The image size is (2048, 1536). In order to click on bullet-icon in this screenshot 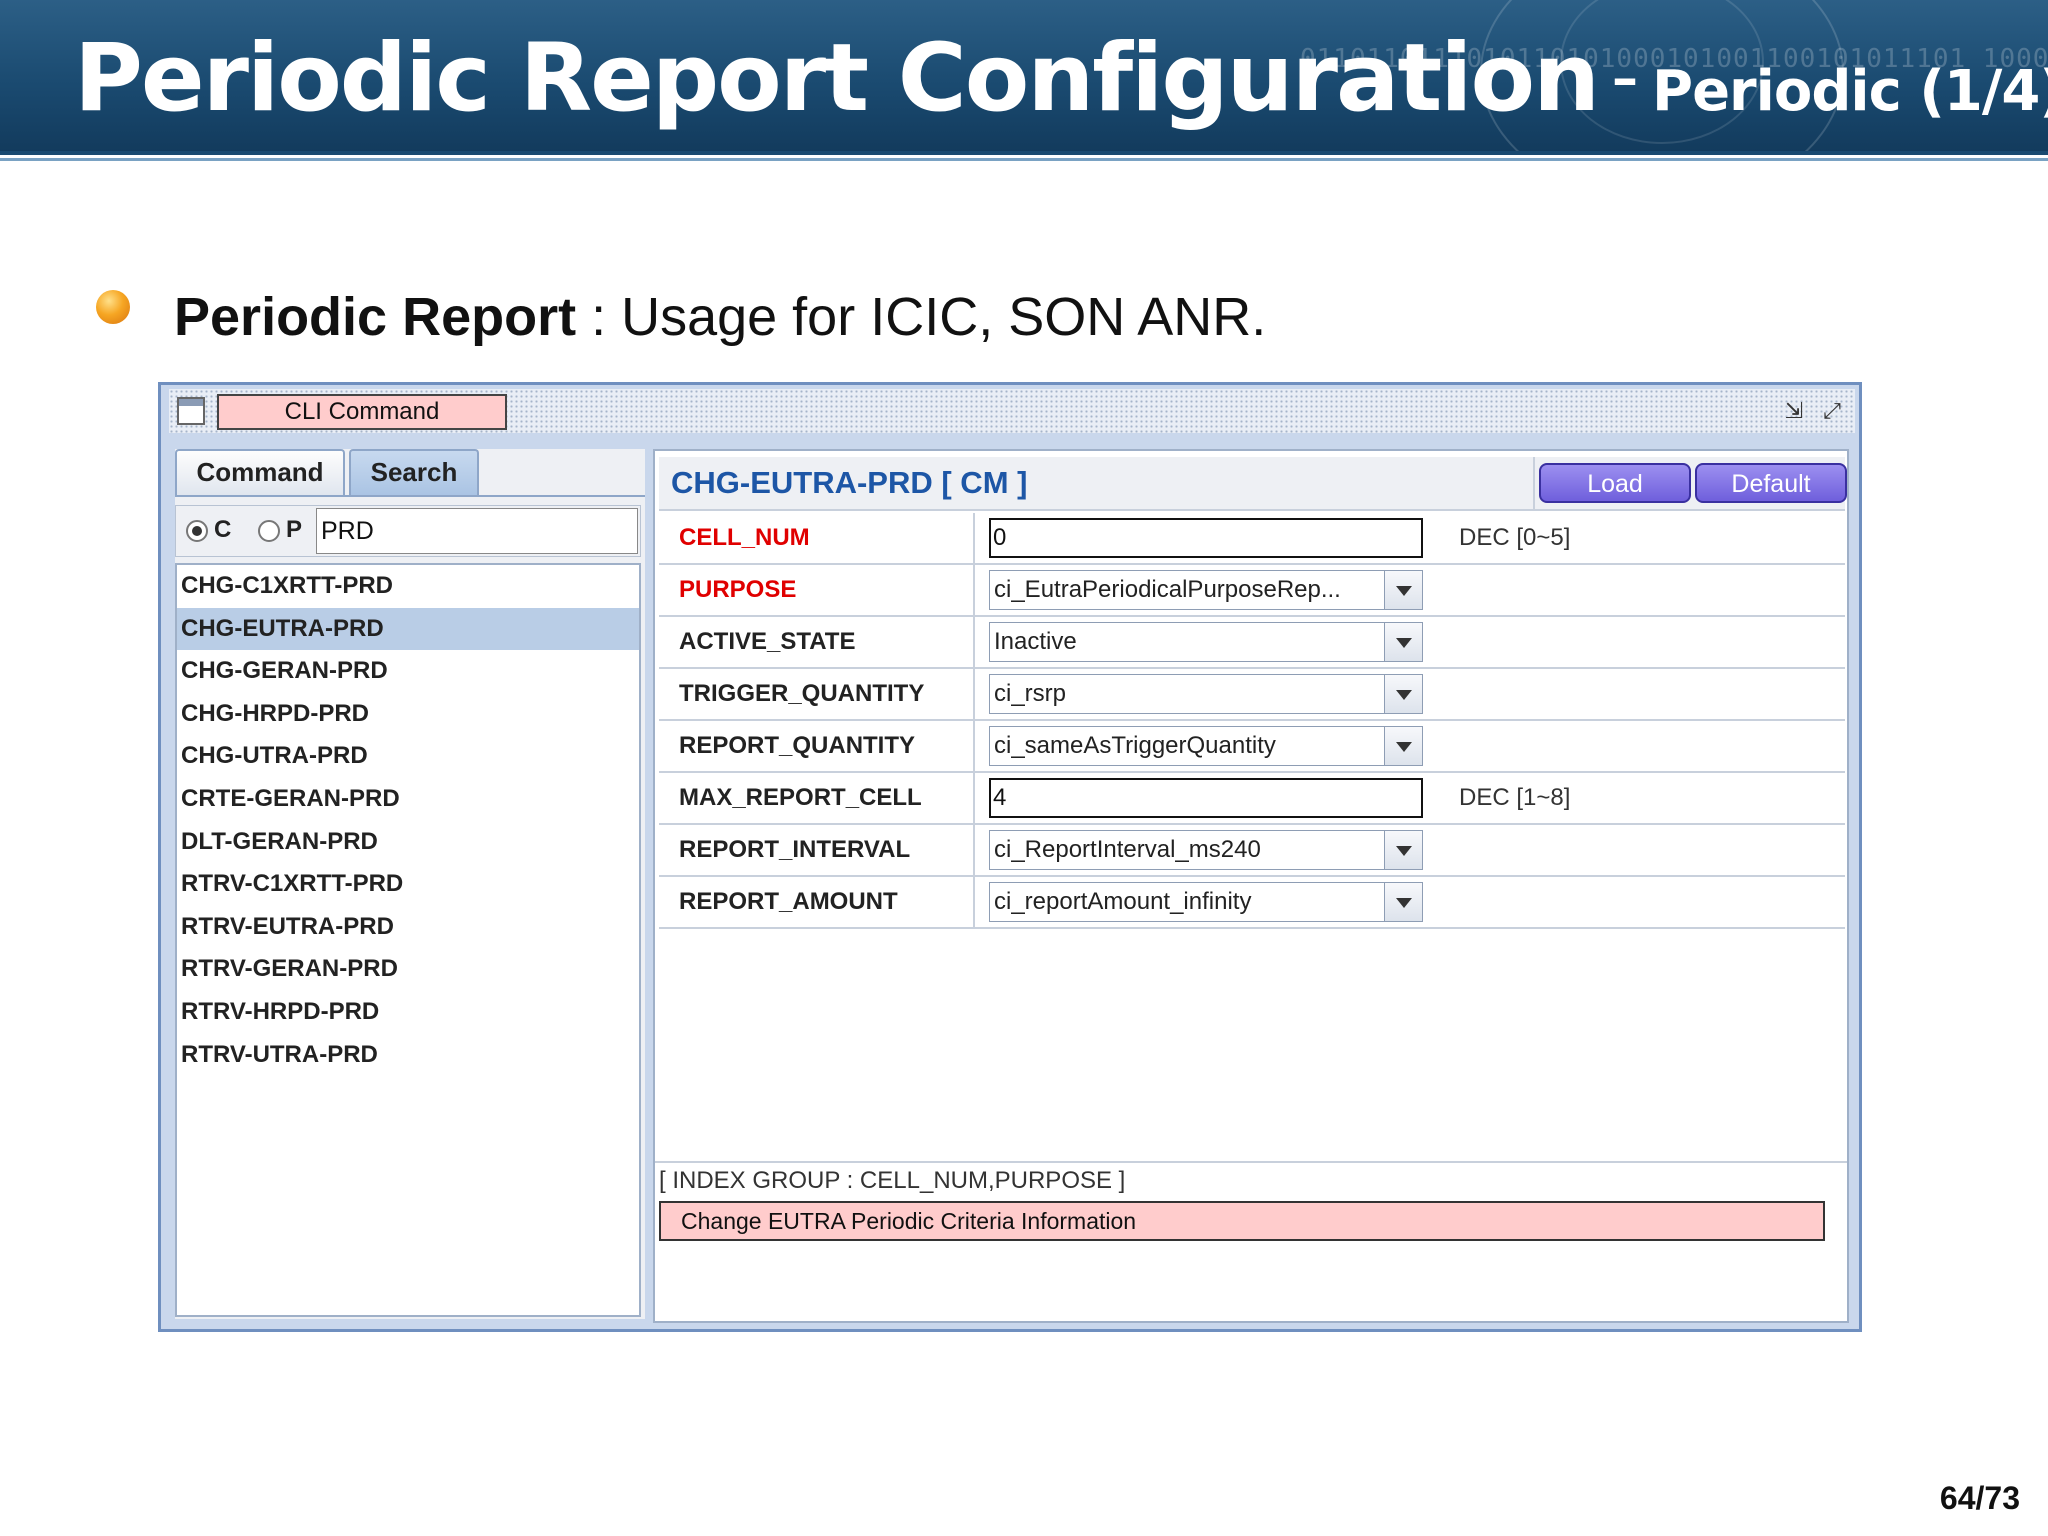, I will do `click(113, 307)`.